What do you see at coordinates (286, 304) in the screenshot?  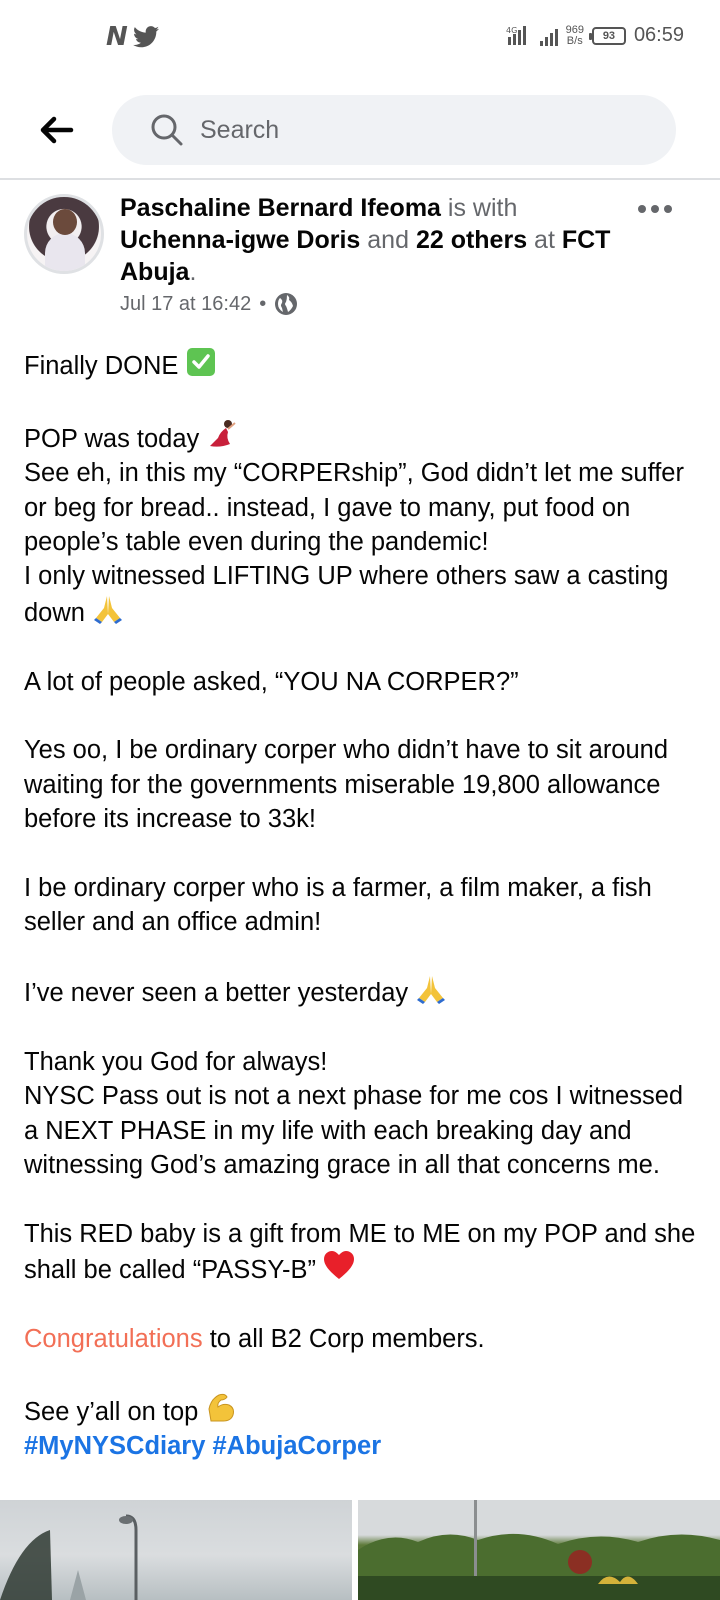 I see `globe-icon` at bounding box center [286, 304].